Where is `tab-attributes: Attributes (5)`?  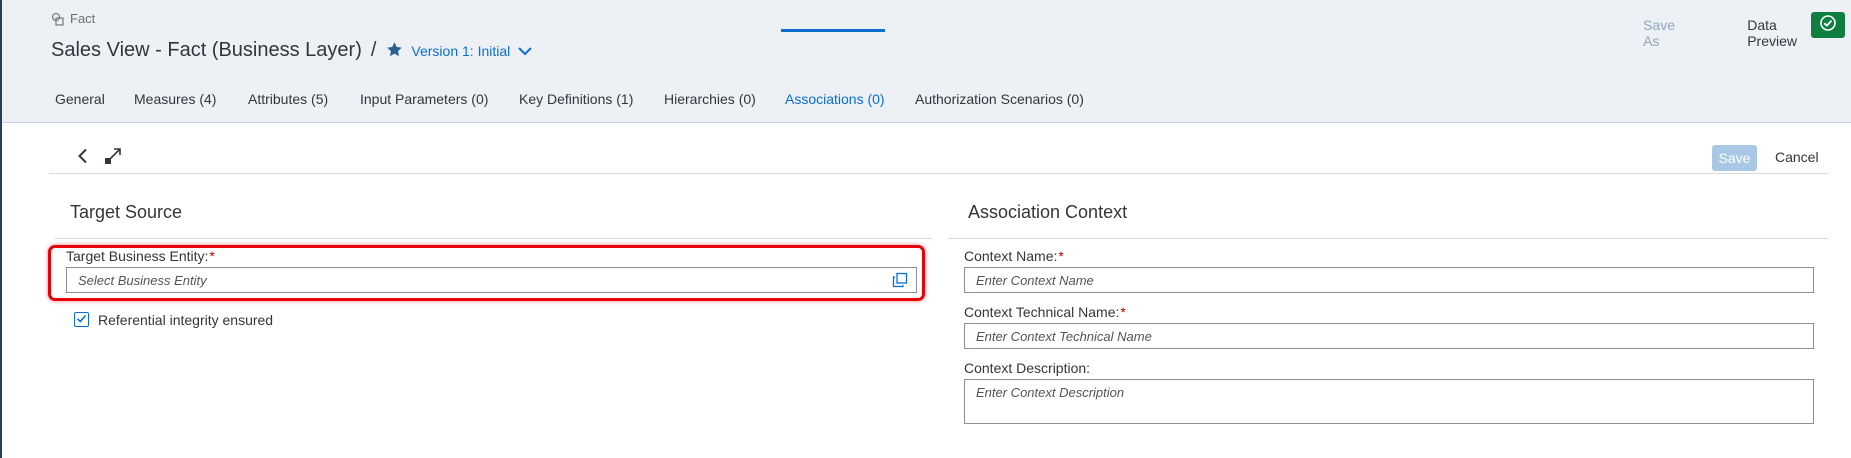
tab-attributes: Attributes (5) is located at coordinates (288, 107).